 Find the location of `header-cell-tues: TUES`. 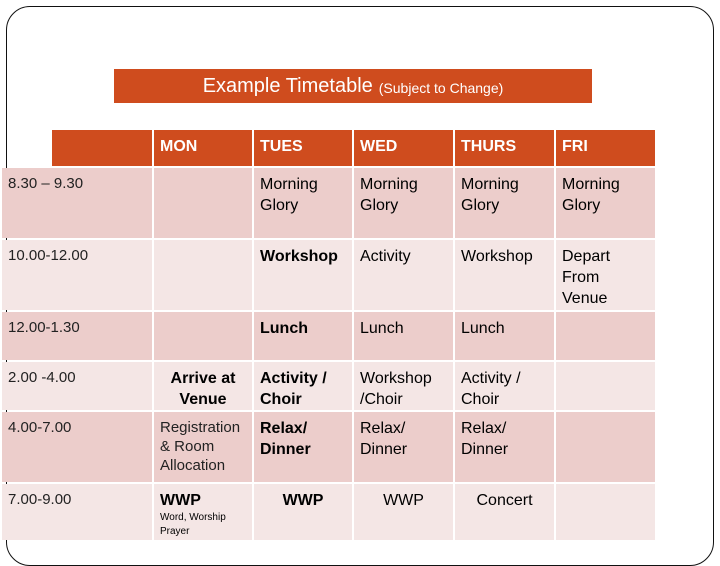

header-cell-tues: TUES is located at coordinates (303, 148).